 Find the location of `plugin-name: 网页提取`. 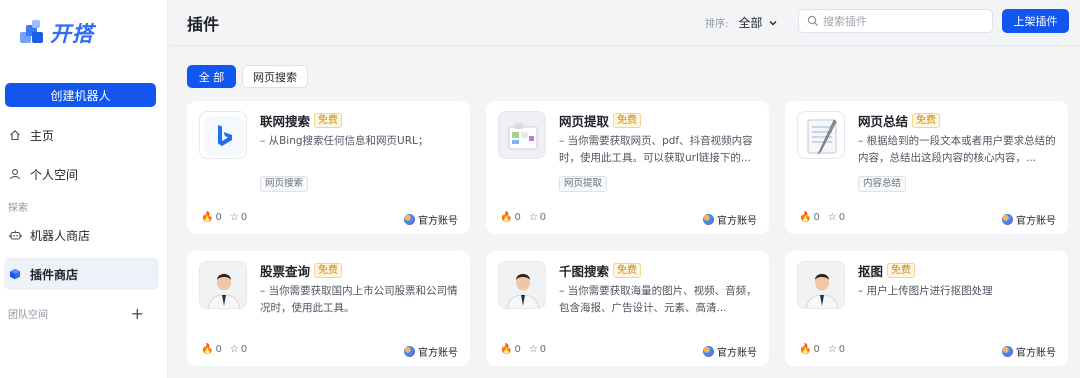

plugin-name: 网页提取 is located at coordinates (584, 121).